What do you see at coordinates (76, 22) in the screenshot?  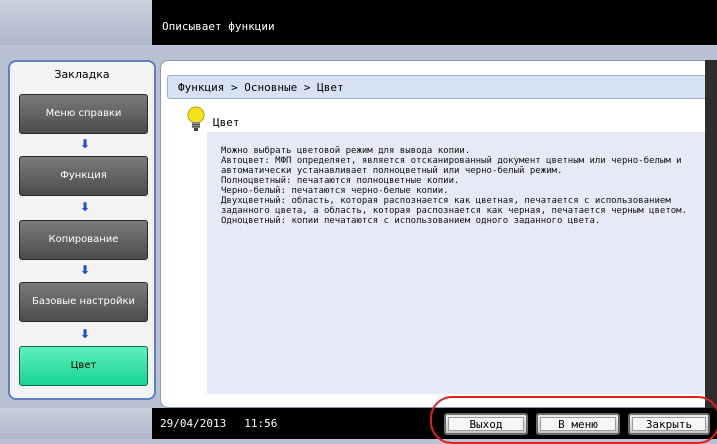 I see `top-left-tab` at bounding box center [76, 22].